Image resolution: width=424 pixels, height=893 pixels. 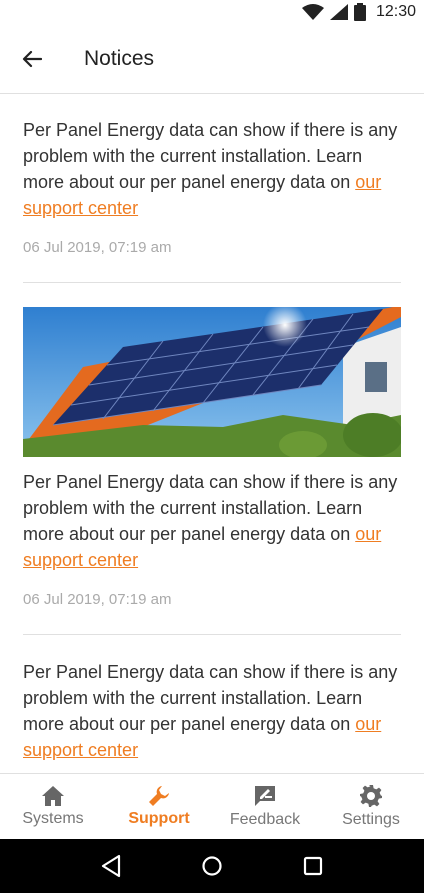 I want to click on system-recents-button, so click(x=313, y=866).